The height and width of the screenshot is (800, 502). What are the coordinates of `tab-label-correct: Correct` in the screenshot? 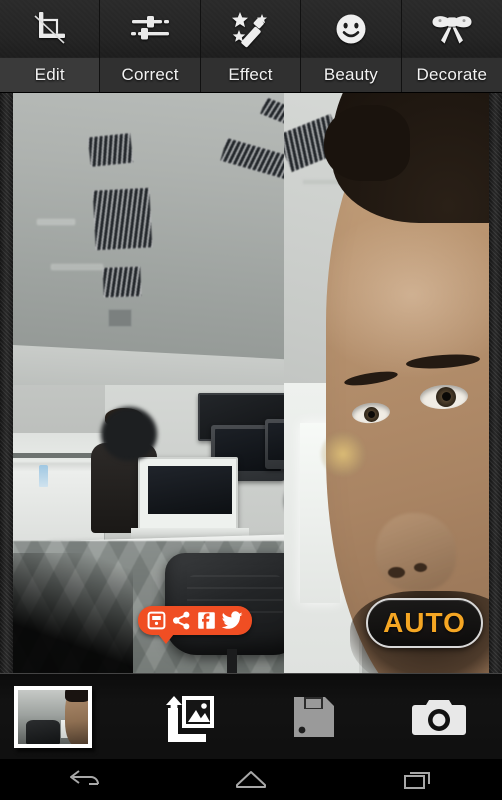 It's located at (150, 75).